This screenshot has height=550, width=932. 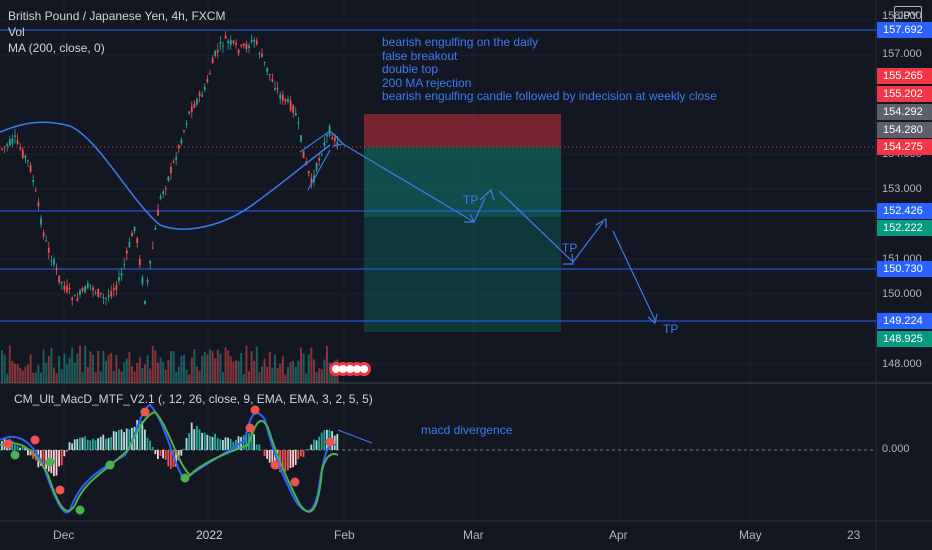 I want to click on annotation-line: bearish engulfing on the daily, so click(x=460, y=42).